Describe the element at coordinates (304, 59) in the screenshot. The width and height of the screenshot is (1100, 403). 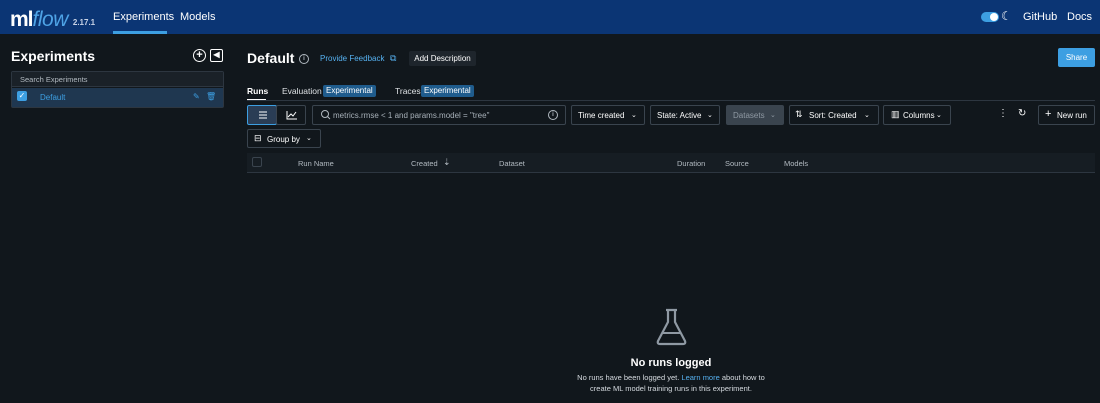
I see `info-icon: i` at that location.